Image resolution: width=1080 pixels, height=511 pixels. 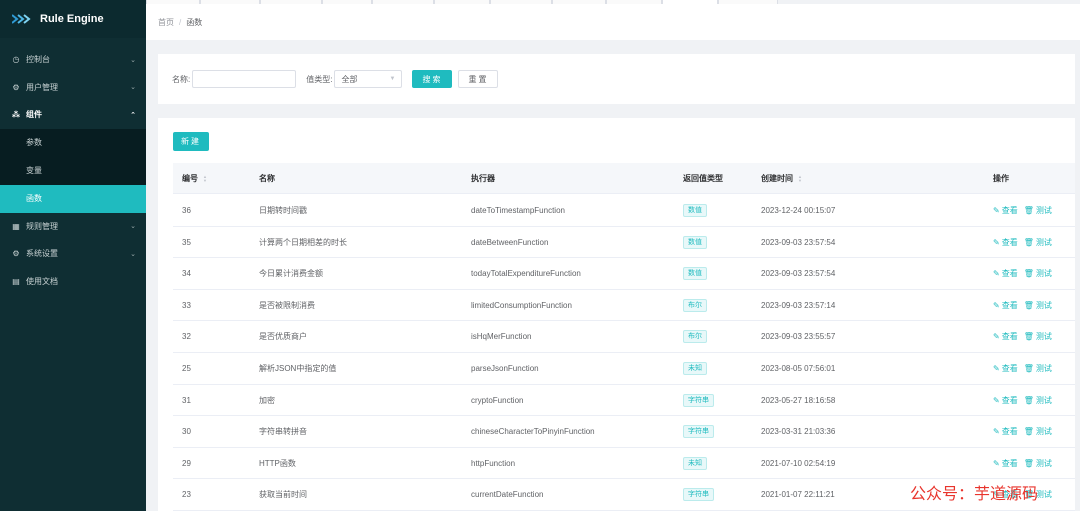 What do you see at coordinates (483, 178) in the screenshot?
I see `column-header-executor: 执行器` at bounding box center [483, 178].